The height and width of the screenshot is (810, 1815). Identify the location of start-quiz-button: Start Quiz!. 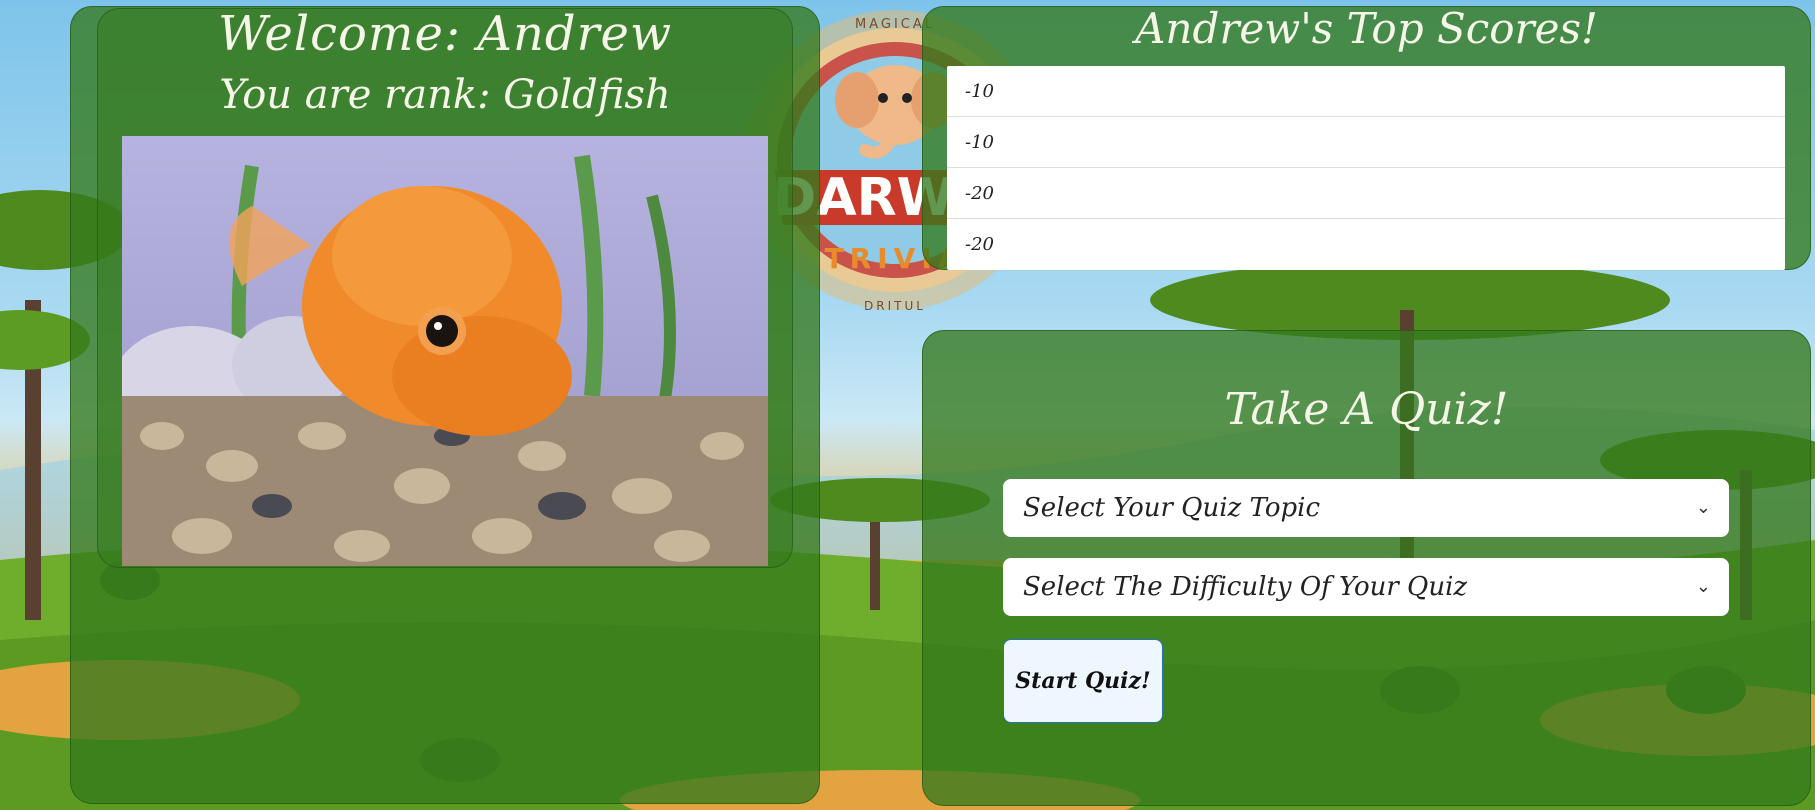
(1083, 681).